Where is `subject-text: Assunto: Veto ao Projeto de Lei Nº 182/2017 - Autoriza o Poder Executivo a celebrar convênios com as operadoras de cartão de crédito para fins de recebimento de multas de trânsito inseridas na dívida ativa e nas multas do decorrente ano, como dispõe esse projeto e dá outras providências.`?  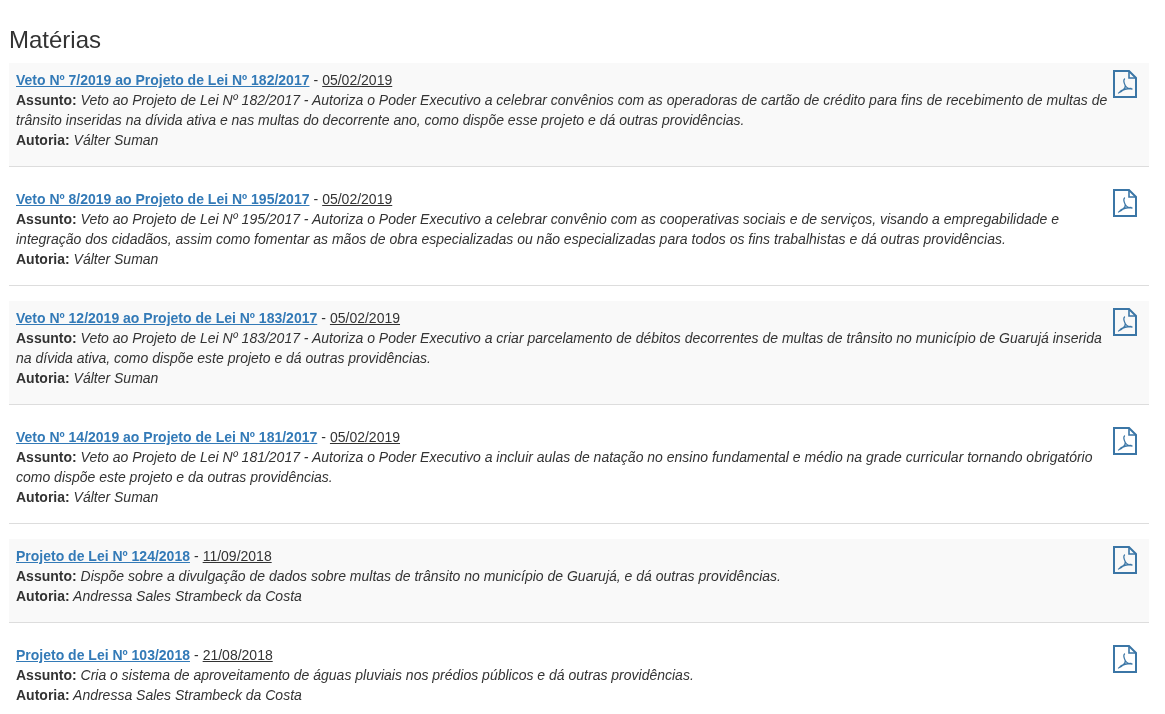 subject-text: Assunto: Veto ao Projeto de Lei Nº 182/2017 - Autoriza o Poder Executivo a celebrar convênios com as operadoras de cartão de crédito para fins de recebimento de multas de trânsito inseridas na dívida ativa e nas multas do decorrente ano, como dispõe esse projeto e dá outras providências. is located at coordinates (562, 110).